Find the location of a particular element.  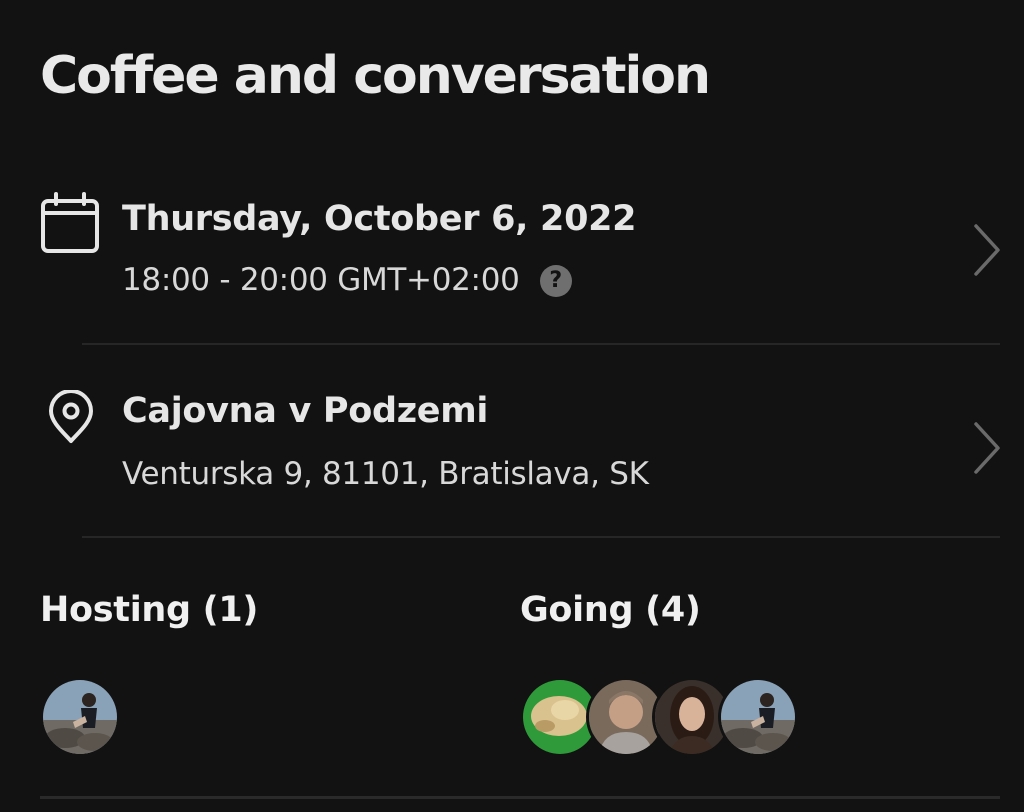

help-icon: ? is located at coordinates (555, 281).